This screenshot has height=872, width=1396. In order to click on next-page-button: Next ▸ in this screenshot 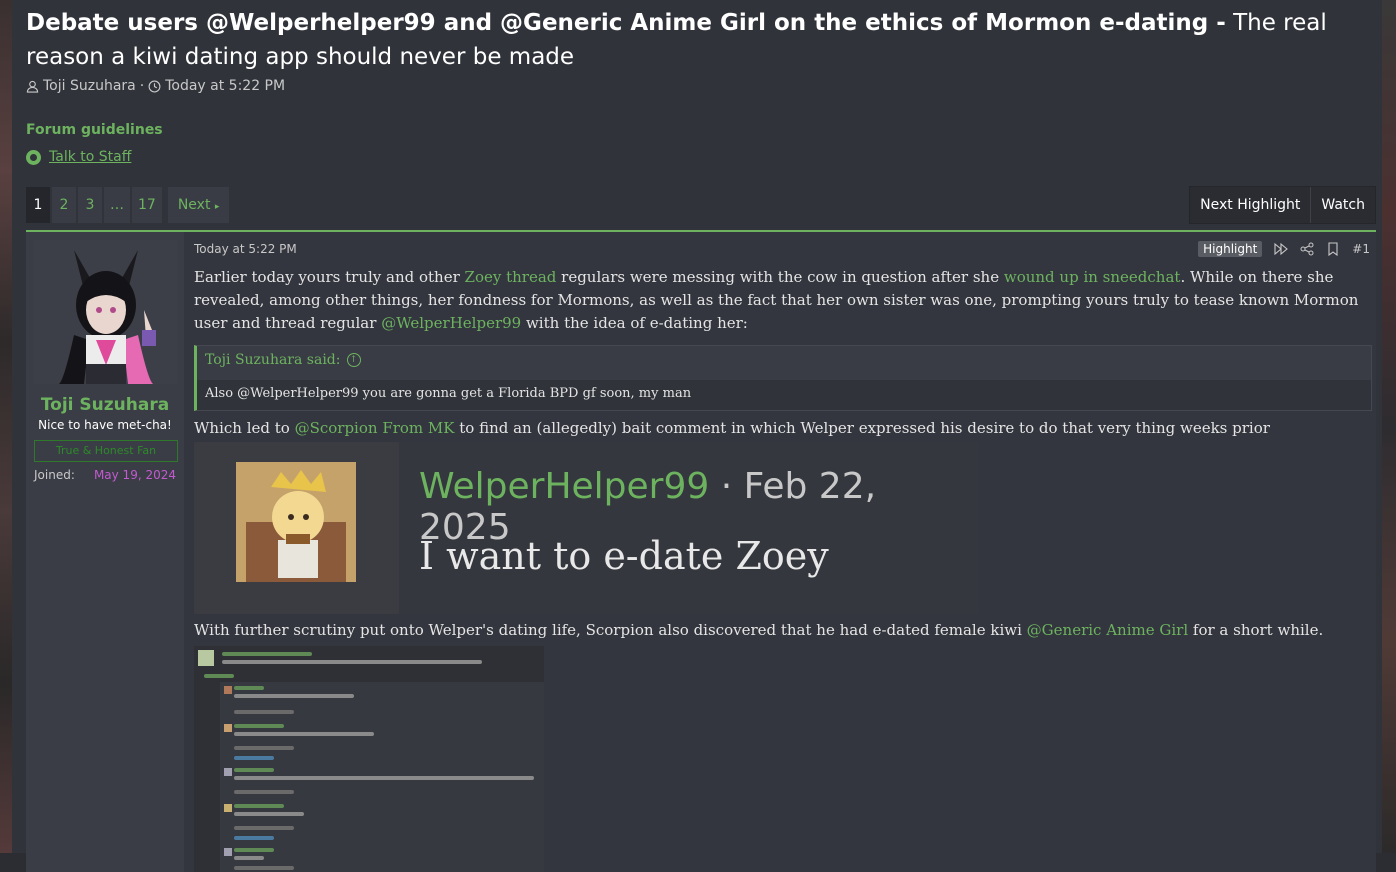, I will do `click(198, 205)`.